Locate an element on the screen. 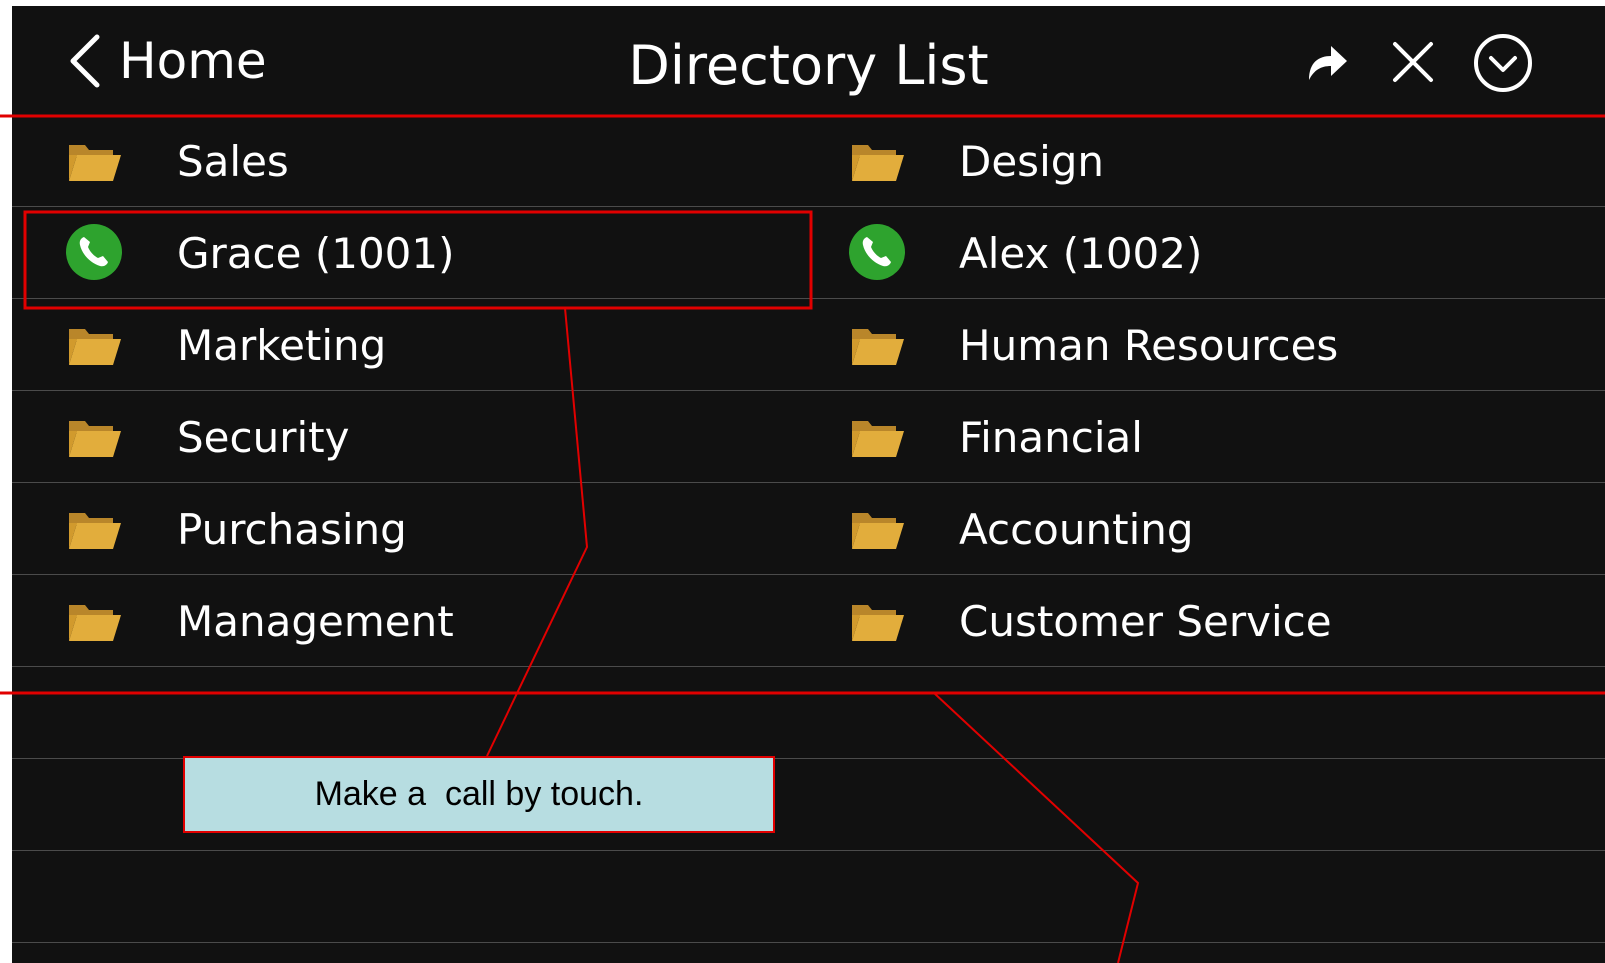 The height and width of the screenshot is (963, 1605). folder-entry: Accounting is located at coordinates (1208, 527).